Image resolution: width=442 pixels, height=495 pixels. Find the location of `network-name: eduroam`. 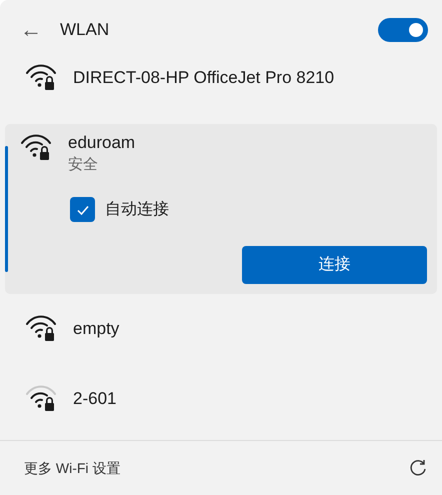

network-name: eduroam is located at coordinates (102, 143).